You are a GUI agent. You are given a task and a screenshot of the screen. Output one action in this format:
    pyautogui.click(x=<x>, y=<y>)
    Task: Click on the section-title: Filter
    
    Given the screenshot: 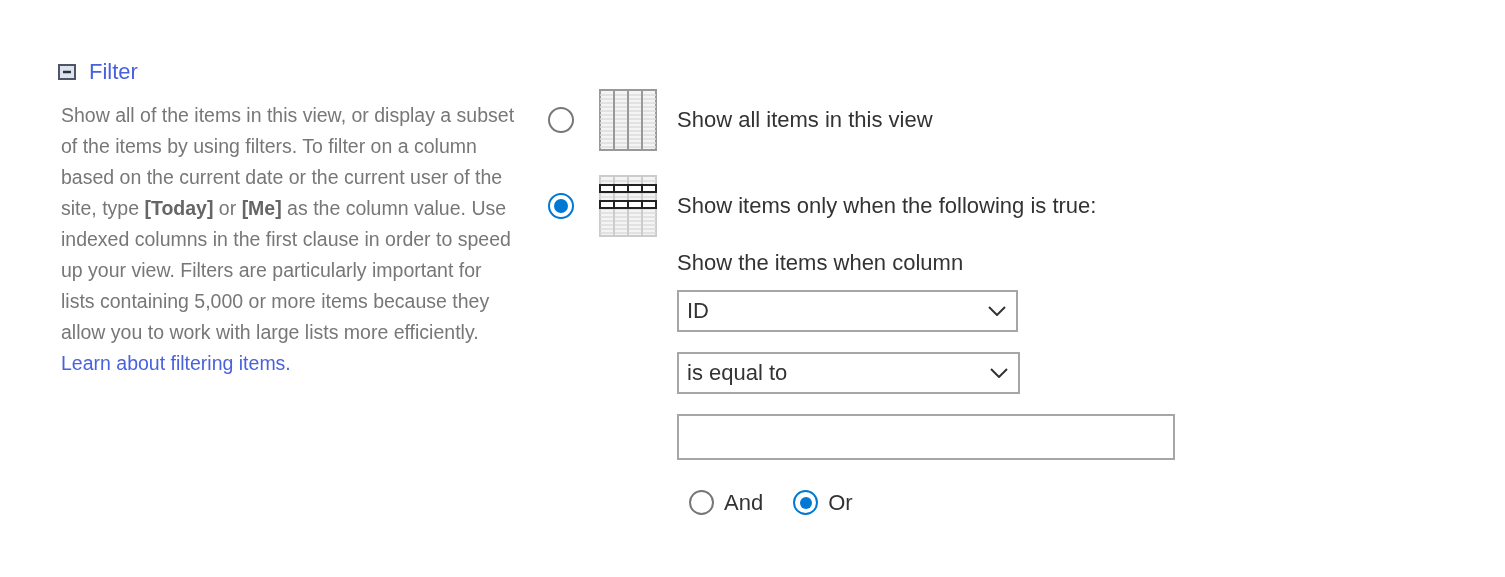 What is the action you would take?
    pyautogui.click(x=113, y=72)
    